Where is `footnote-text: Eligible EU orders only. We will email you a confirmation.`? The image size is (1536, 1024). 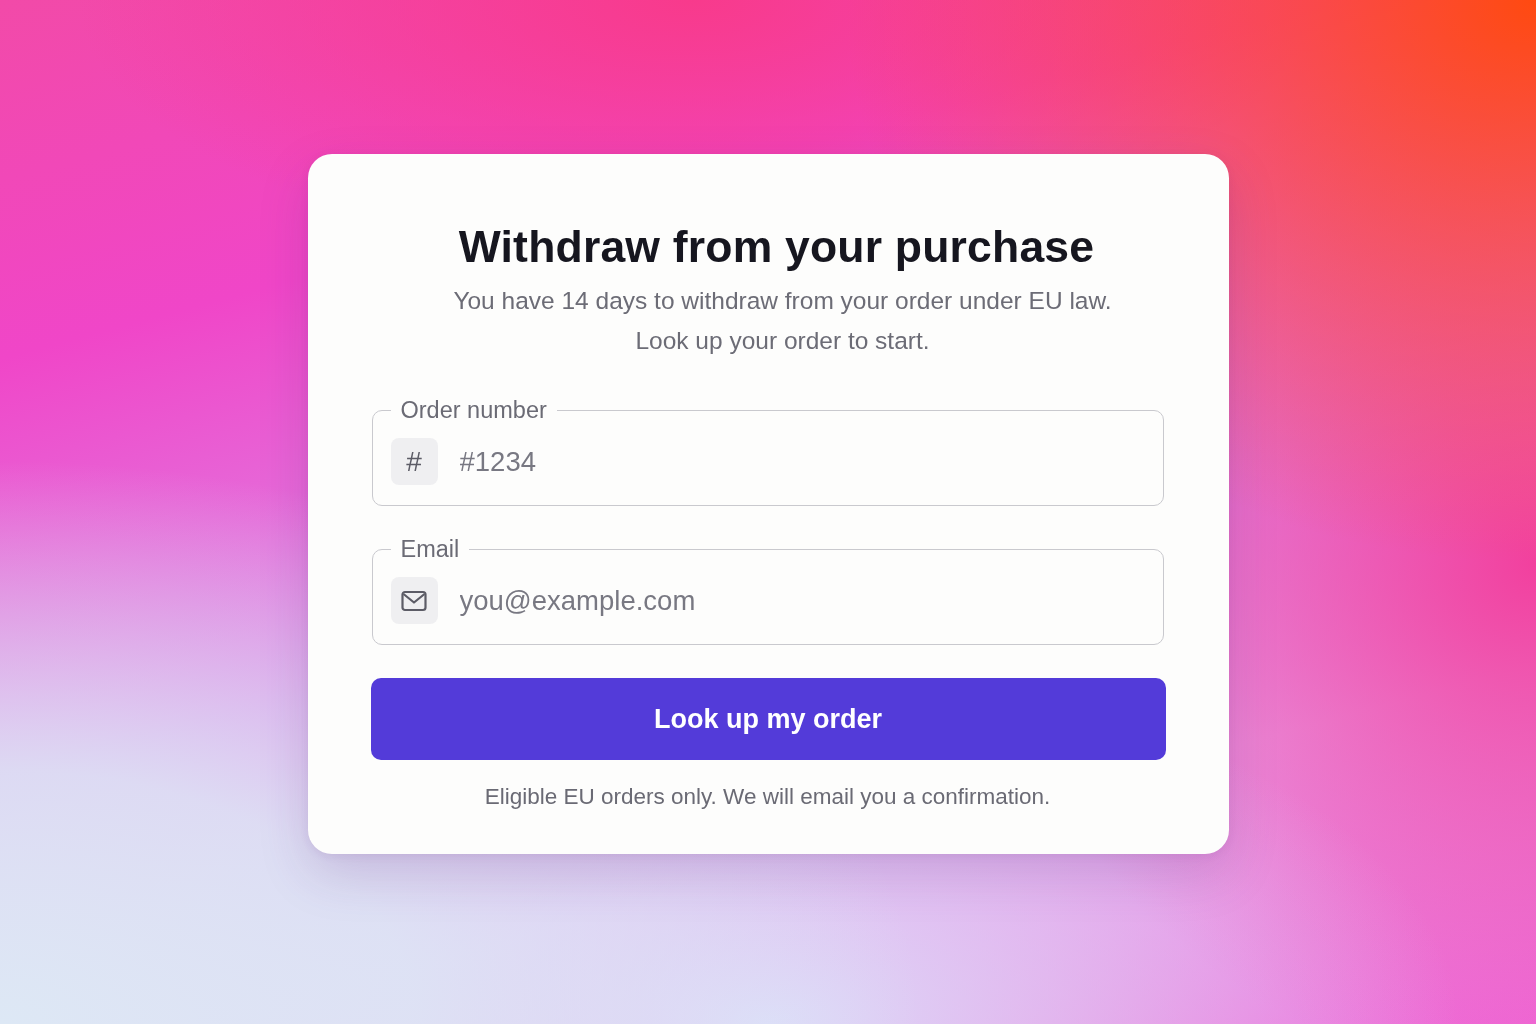
footnote-text: Eligible EU orders only. We will email you a confirmation. is located at coordinates (767, 797).